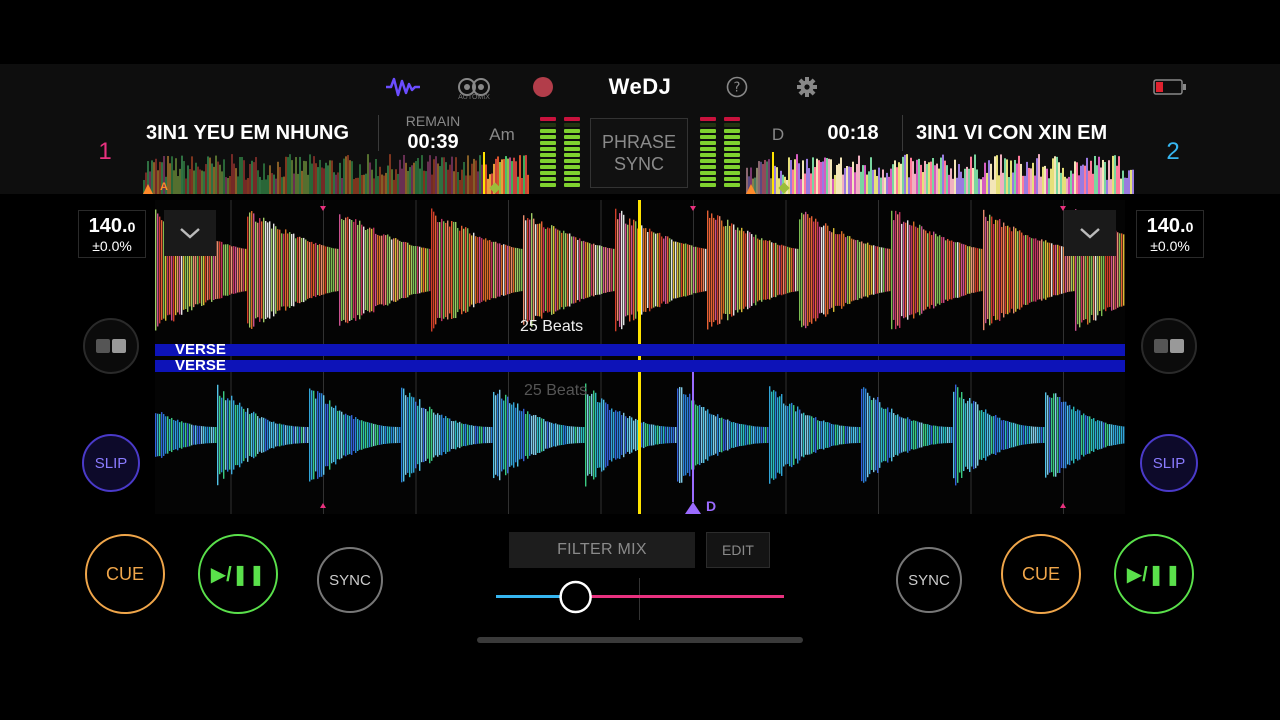 Image resolution: width=1280 pixels, height=720 pixels. I want to click on deck1-expand-button, so click(190, 233).